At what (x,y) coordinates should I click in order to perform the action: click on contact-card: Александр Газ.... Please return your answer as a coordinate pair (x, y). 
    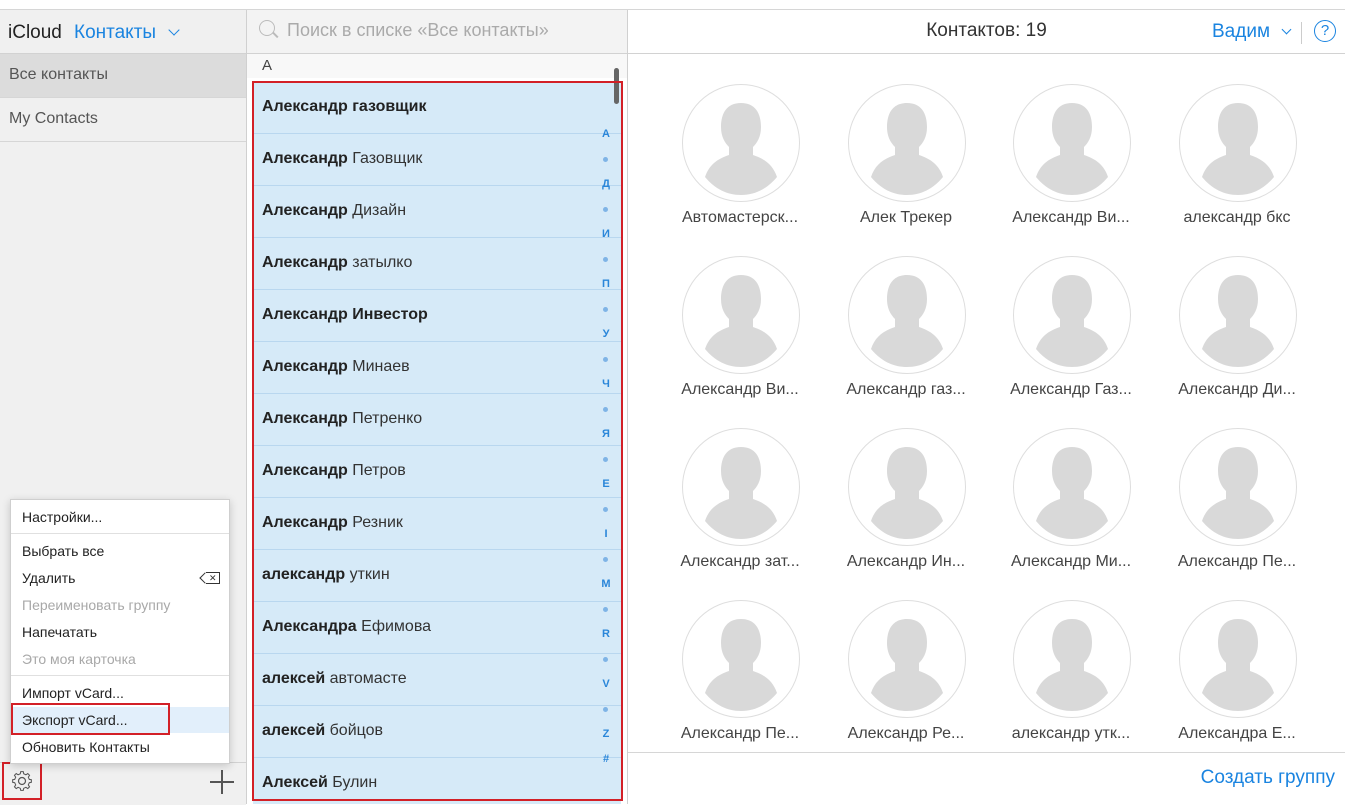
    Looking at the image, I should click on (1071, 336).